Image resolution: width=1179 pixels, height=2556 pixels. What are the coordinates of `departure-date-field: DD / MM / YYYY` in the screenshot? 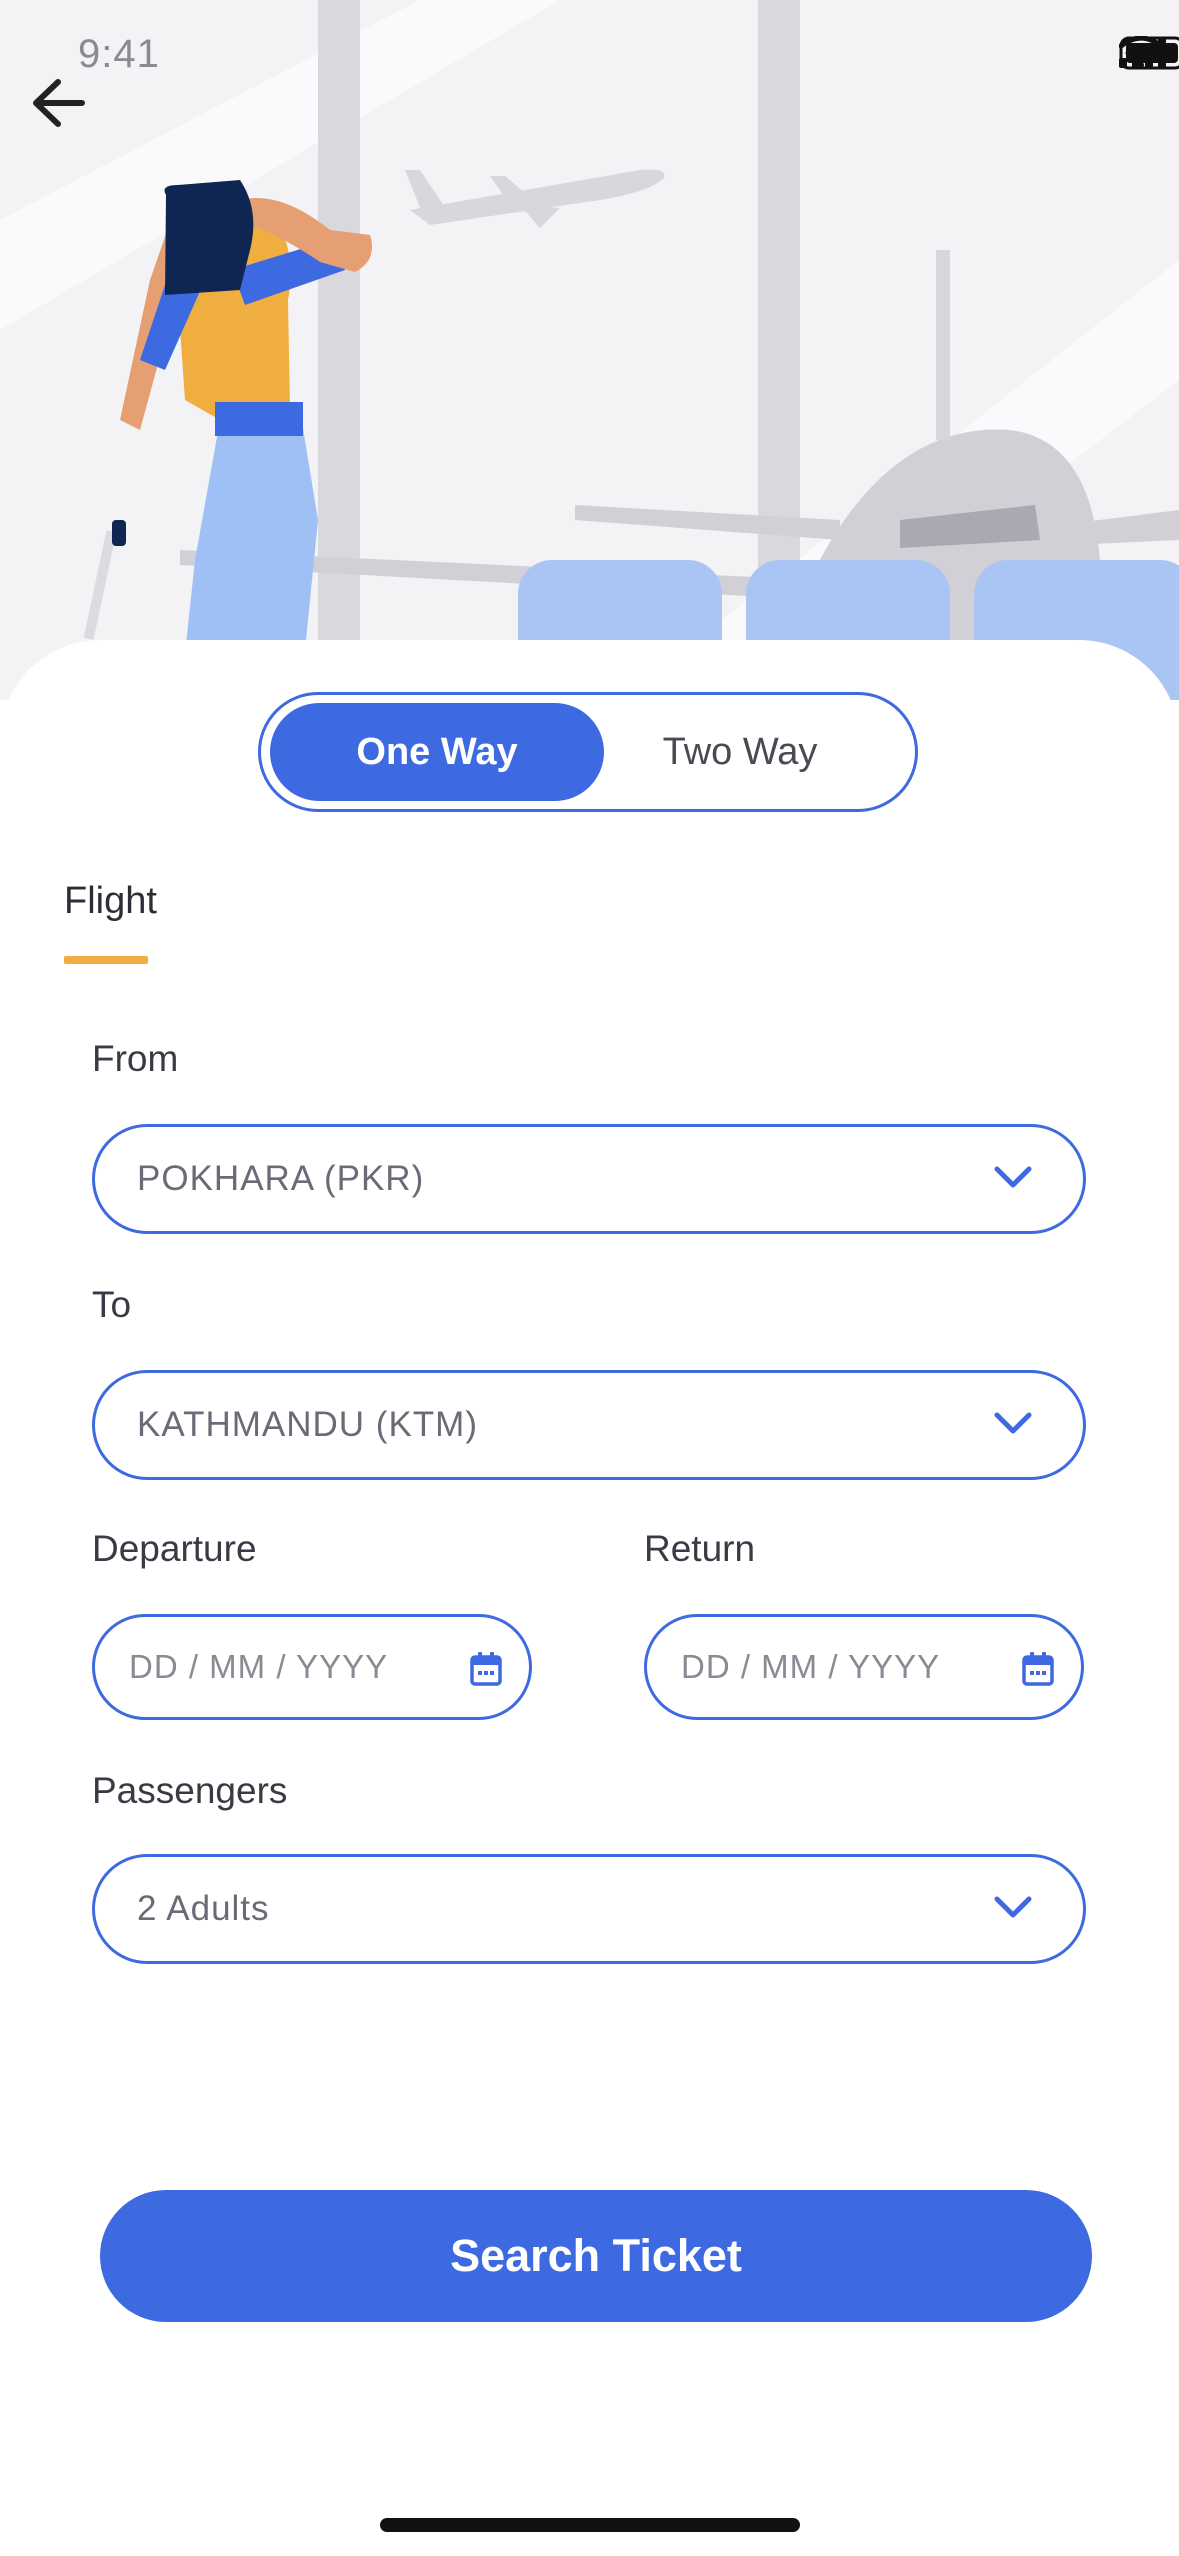 It's located at (312, 1667).